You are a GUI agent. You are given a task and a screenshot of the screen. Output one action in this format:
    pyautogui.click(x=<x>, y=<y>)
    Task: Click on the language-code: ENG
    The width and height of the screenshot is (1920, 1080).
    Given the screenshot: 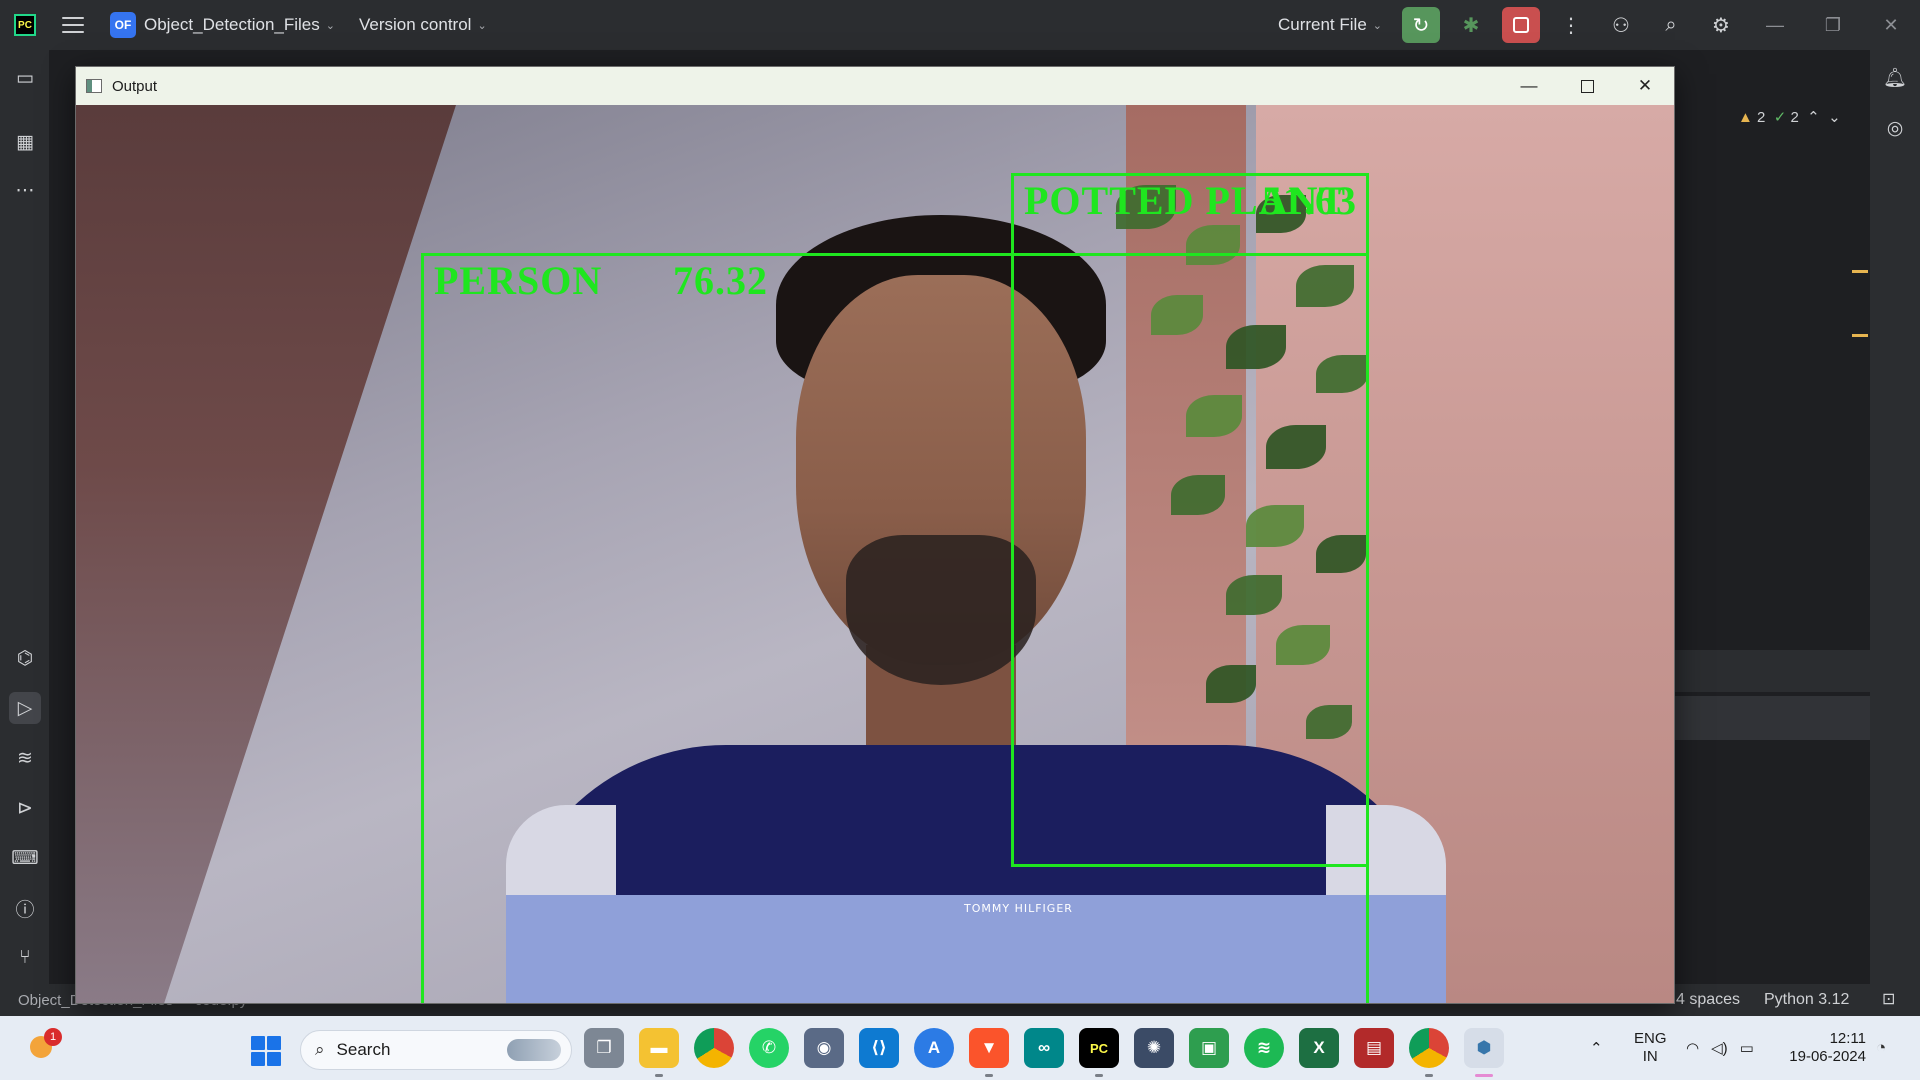 What is the action you would take?
    pyautogui.click(x=1650, y=1038)
    